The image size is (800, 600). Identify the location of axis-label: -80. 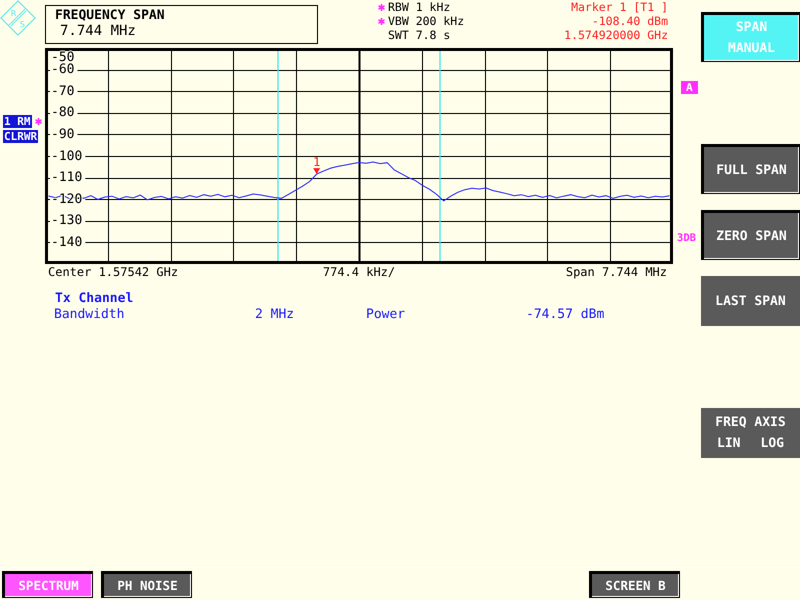
(63, 112).